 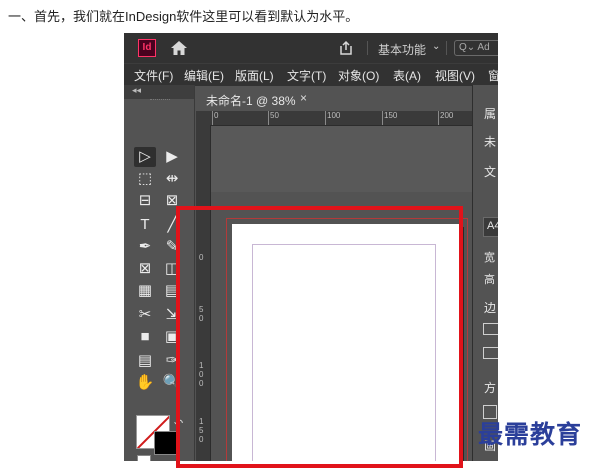 I want to click on gradient-swatch-tool-icon: ■, so click(x=145, y=337).